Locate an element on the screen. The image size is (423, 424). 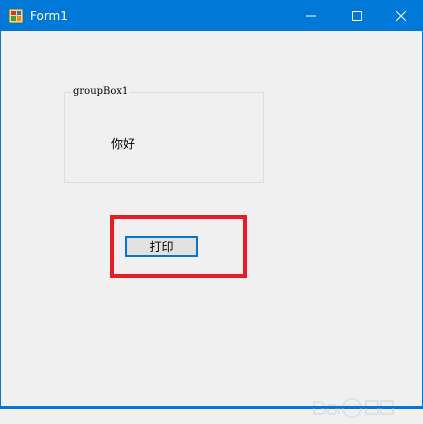
window-title: Form1 is located at coordinates (49, 16).